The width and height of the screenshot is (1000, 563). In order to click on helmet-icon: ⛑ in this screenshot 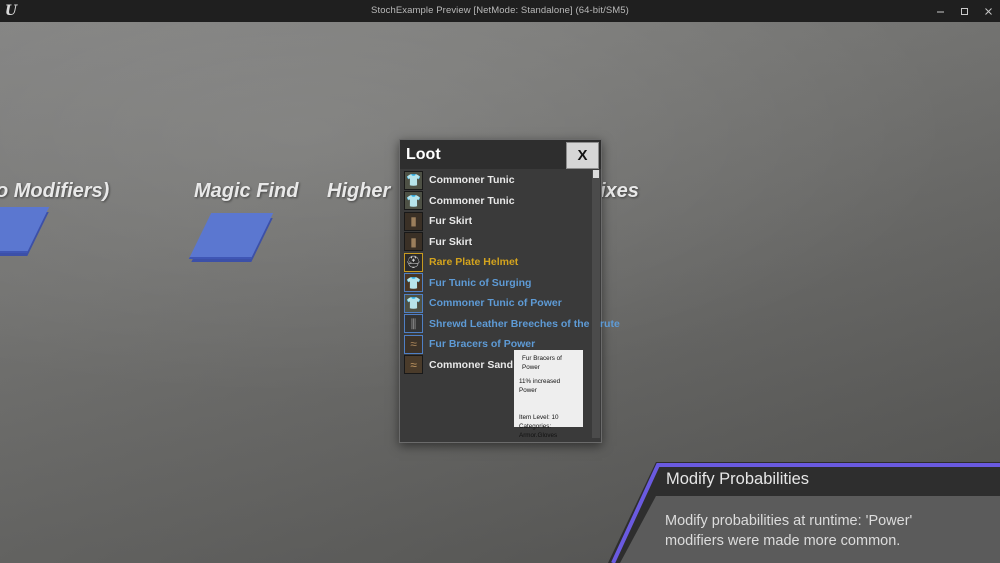, I will do `click(413, 262)`.